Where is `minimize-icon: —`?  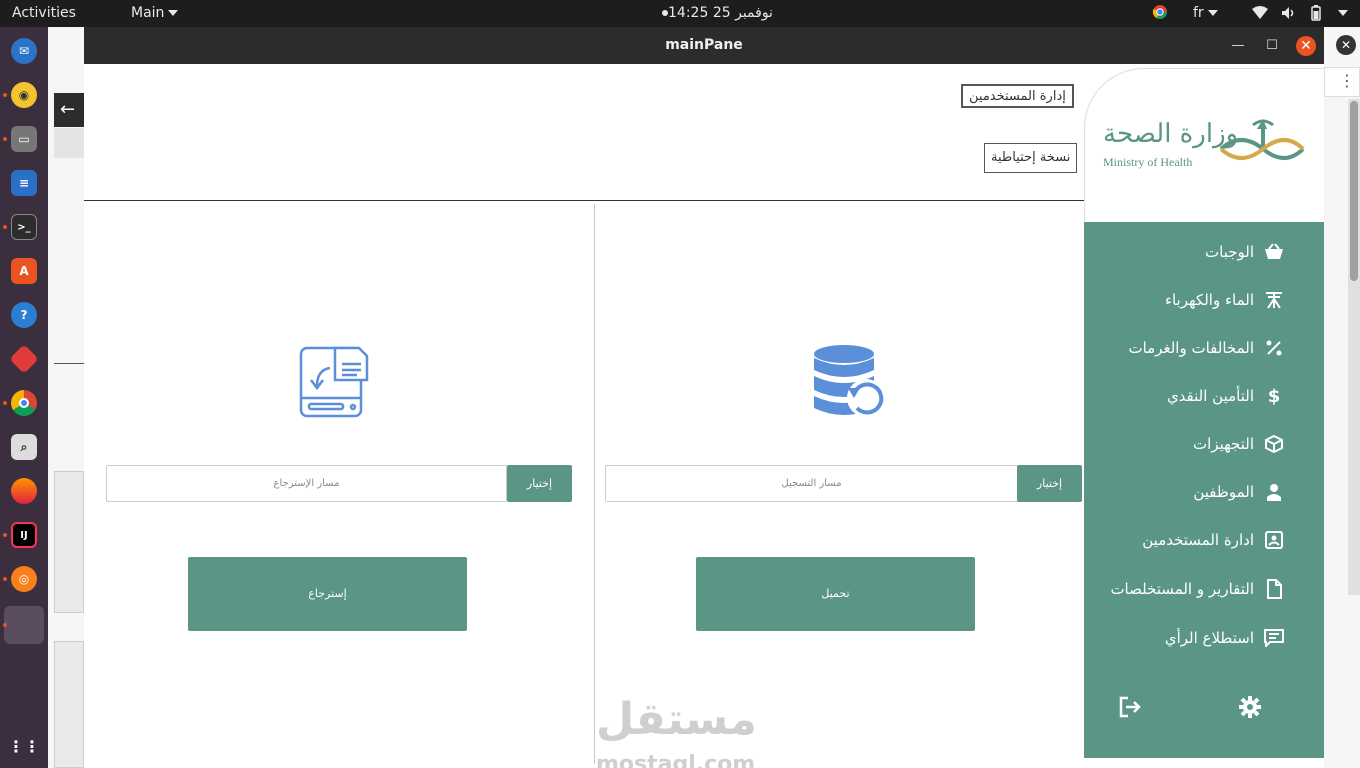 minimize-icon: — is located at coordinates (1238, 46).